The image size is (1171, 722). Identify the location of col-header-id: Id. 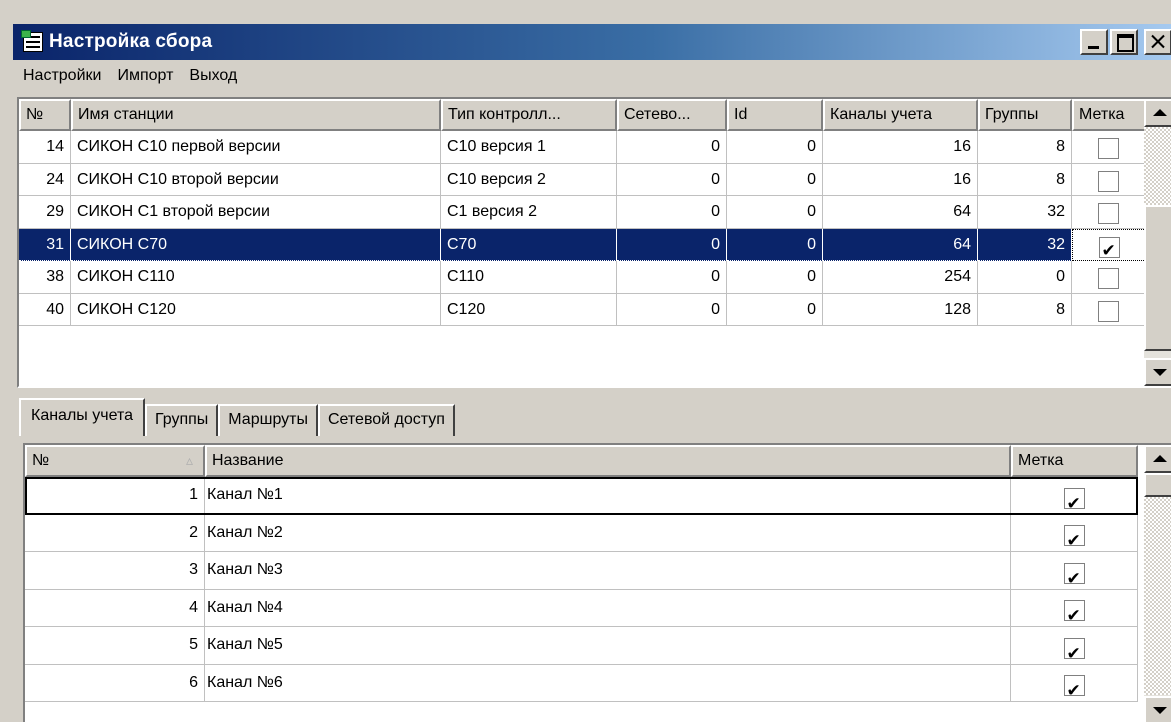
(775, 115).